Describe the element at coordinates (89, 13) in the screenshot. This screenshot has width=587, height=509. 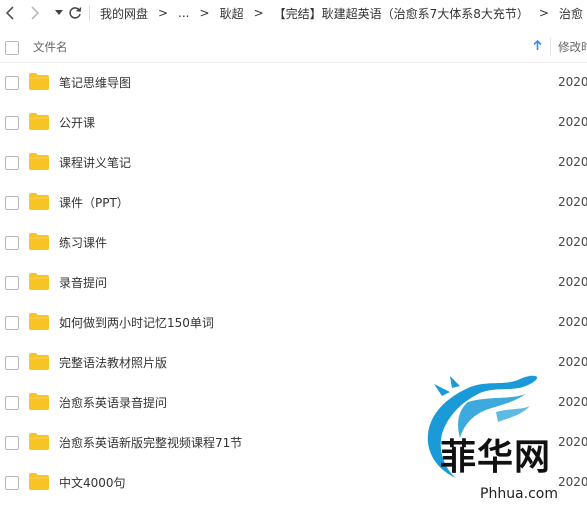
I see `toolbar-divider` at that location.